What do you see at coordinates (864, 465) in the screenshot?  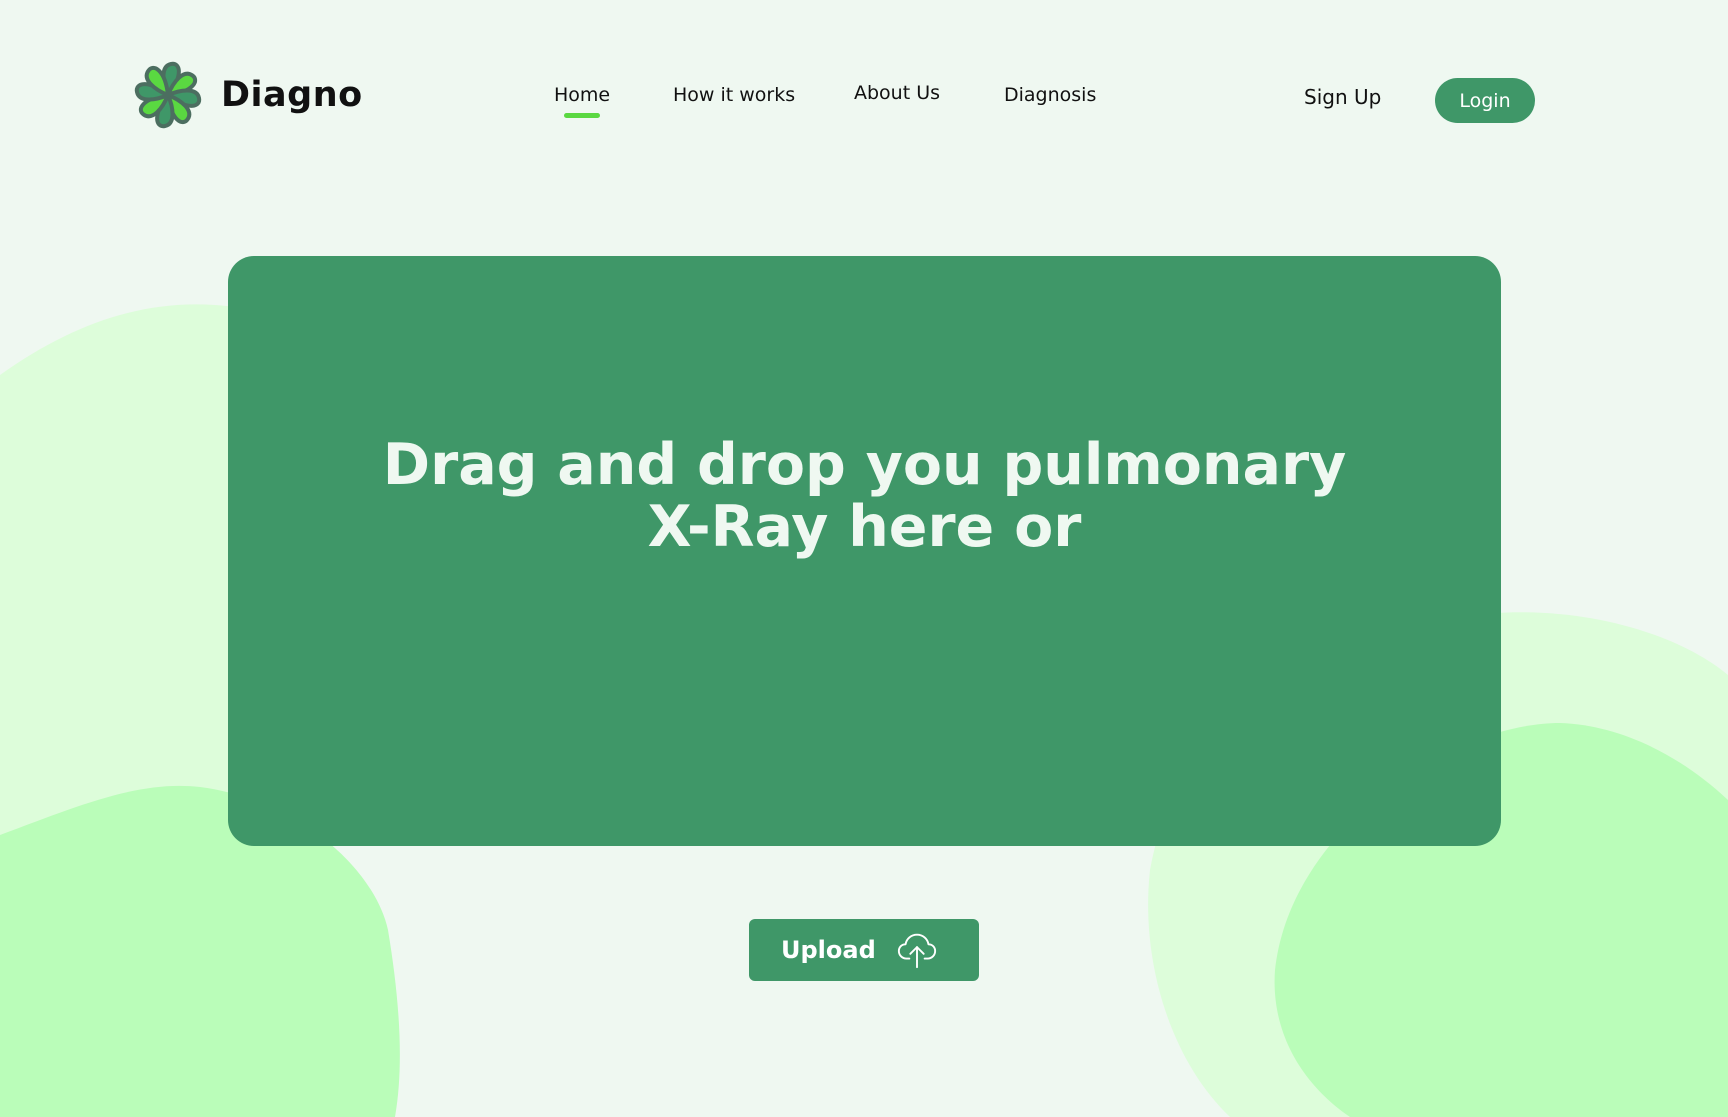 I see `dropzone-line-1: Drag and drop you pulmonary` at bounding box center [864, 465].